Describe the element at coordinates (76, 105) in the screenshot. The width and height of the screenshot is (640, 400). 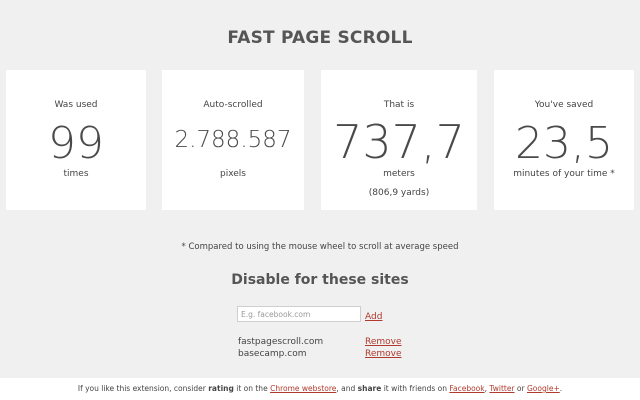
I see `stat-label: Was used` at that location.